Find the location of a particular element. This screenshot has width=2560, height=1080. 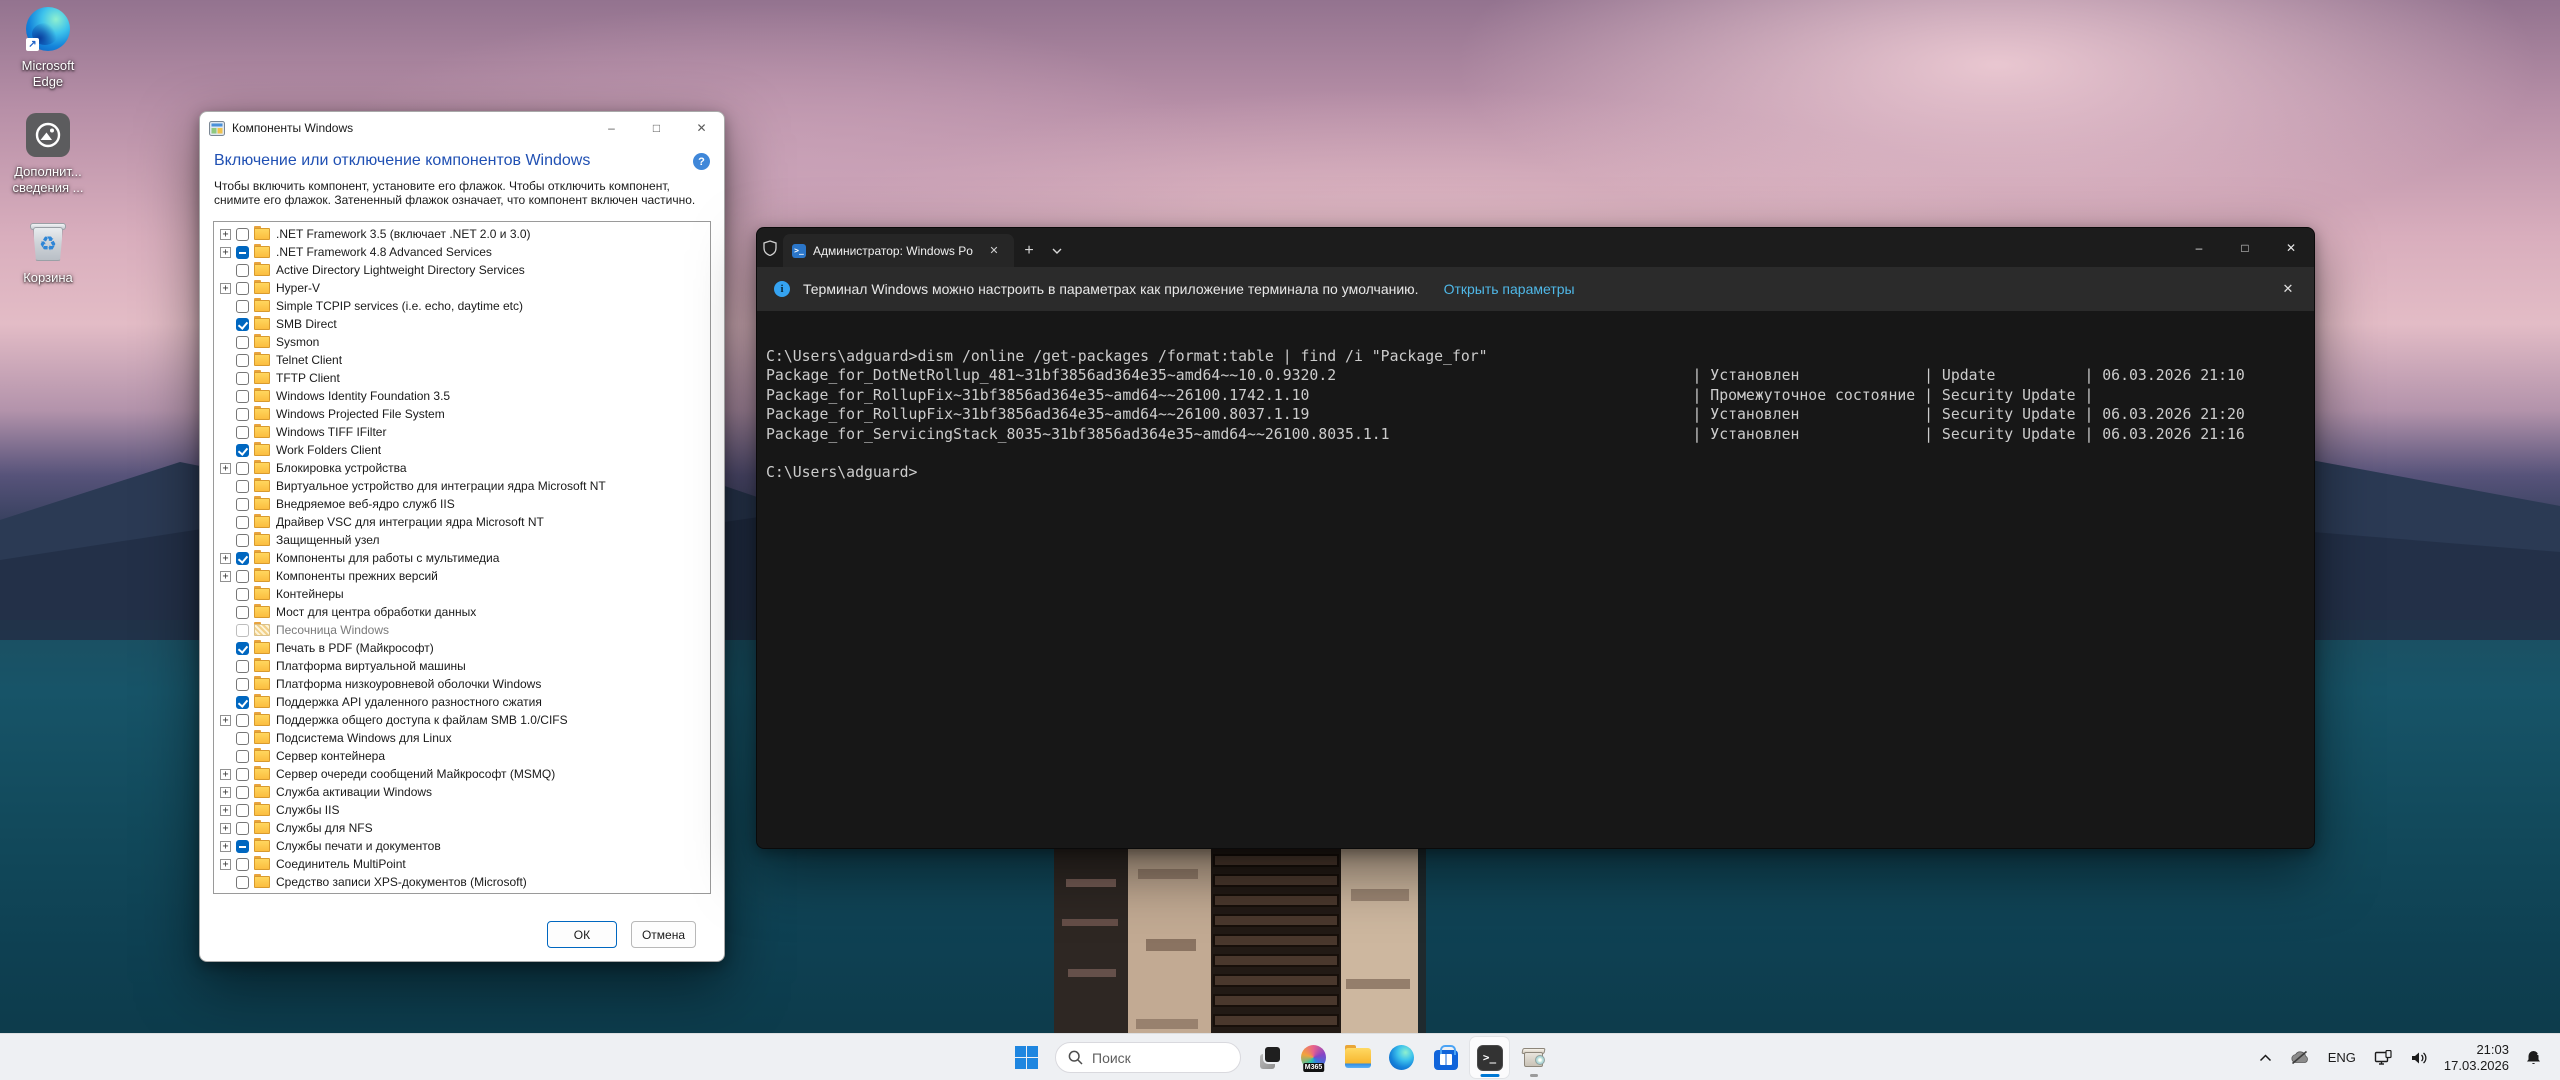

feature-row: + Песочница Windows is located at coordinates (462, 630).